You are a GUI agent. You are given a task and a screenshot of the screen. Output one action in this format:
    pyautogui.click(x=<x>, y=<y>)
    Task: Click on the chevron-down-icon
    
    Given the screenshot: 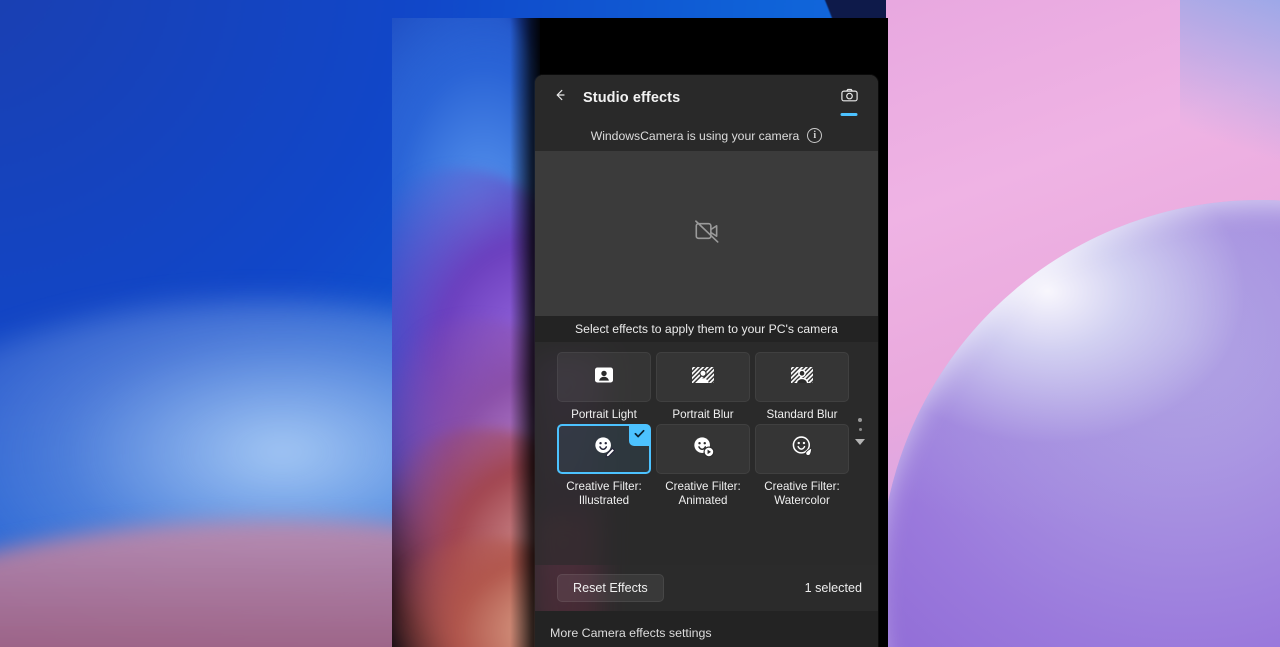 What is the action you would take?
    pyautogui.click(x=860, y=442)
    